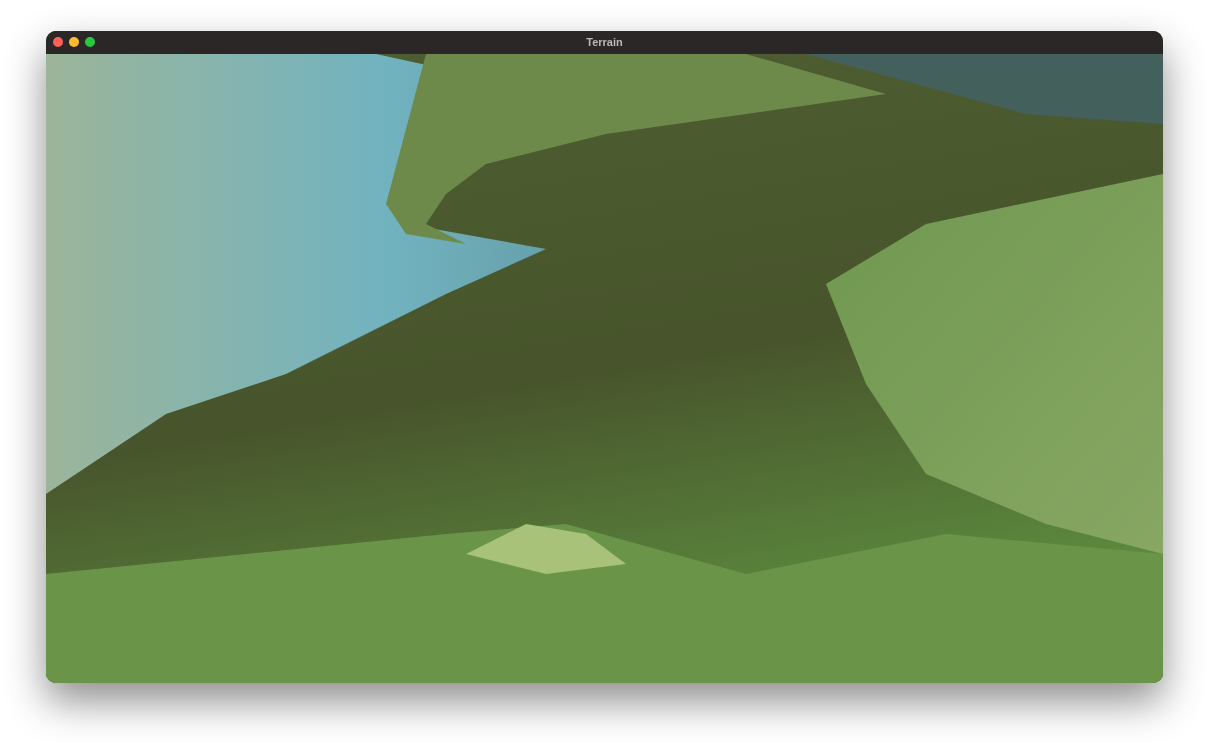 The image size is (1210, 743). I want to click on close-button, so click(58, 42).